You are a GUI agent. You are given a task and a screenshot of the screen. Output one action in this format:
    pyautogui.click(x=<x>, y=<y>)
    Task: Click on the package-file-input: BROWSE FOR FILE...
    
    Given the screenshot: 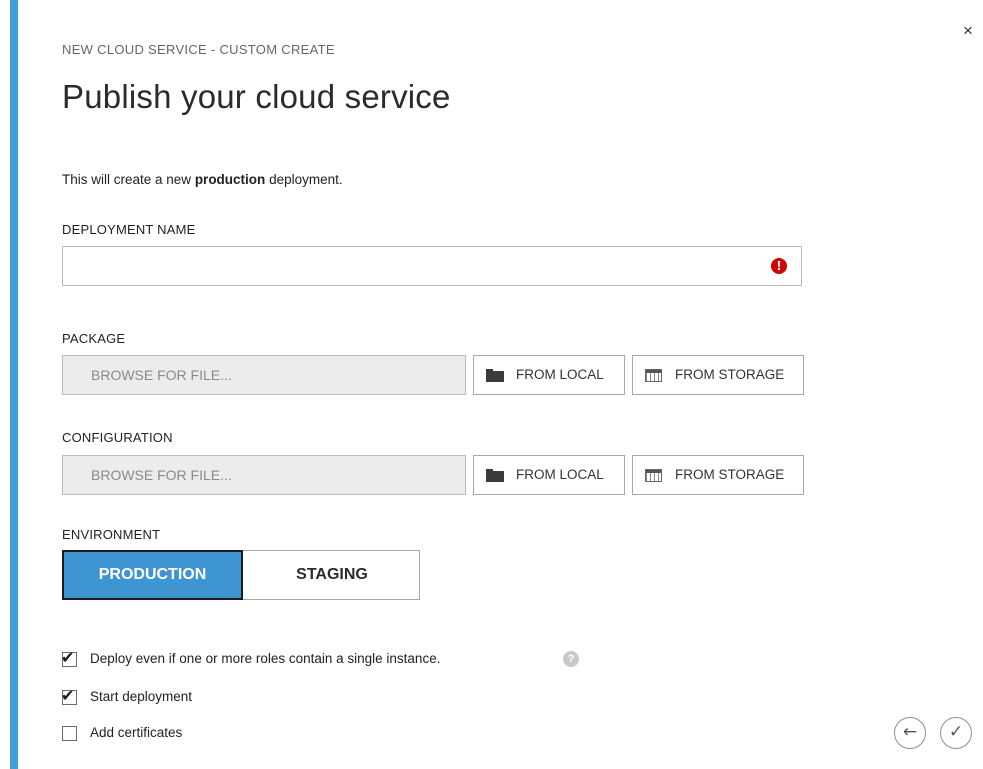 What is the action you would take?
    pyautogui.click(x=264, y=375)
    